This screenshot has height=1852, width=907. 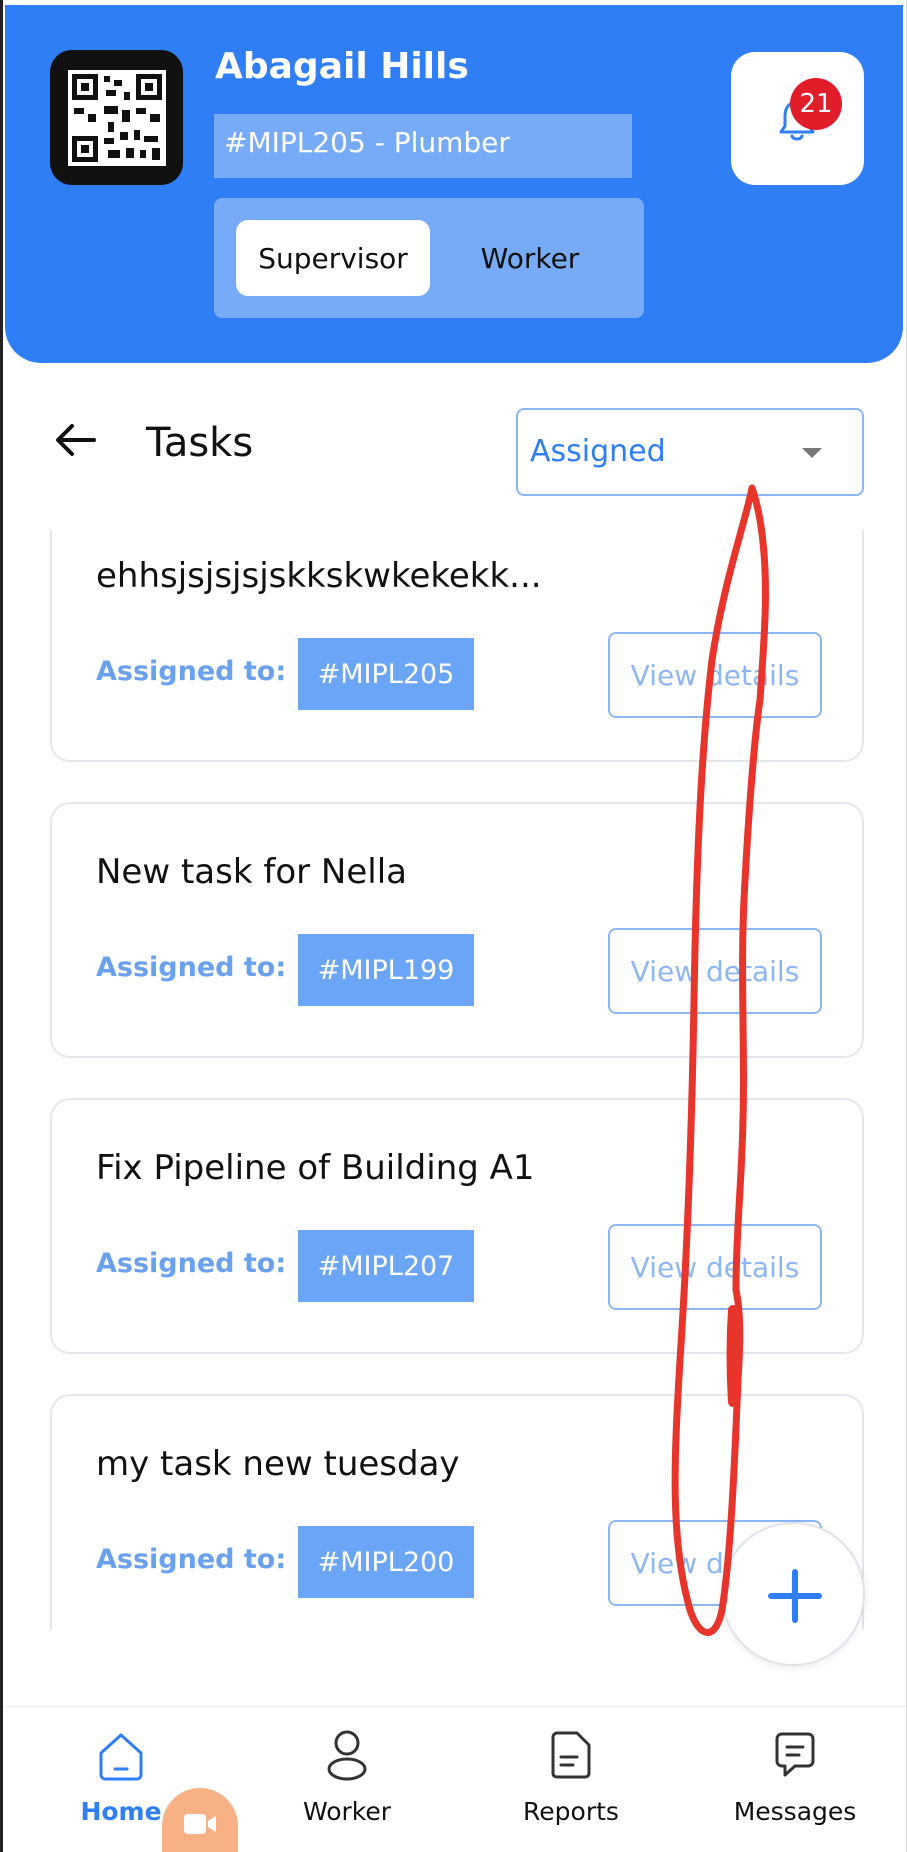 I want to click on add-task-button, so click(x=793, y=1594).